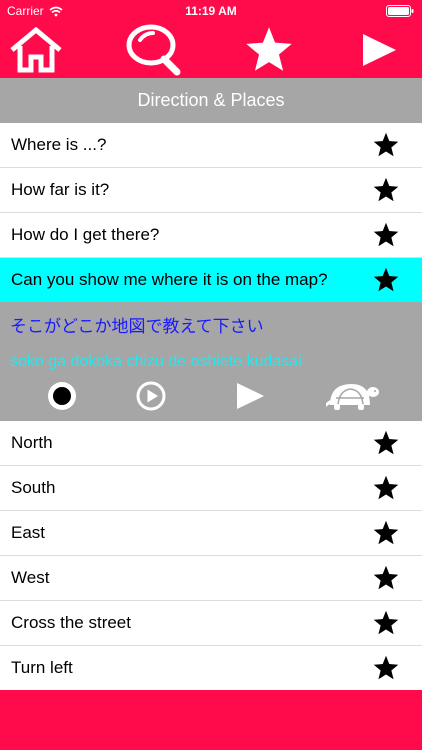 This screenshot has width=422, height=750. I want to click on section-title: Direction & Places, so click(211, 100).